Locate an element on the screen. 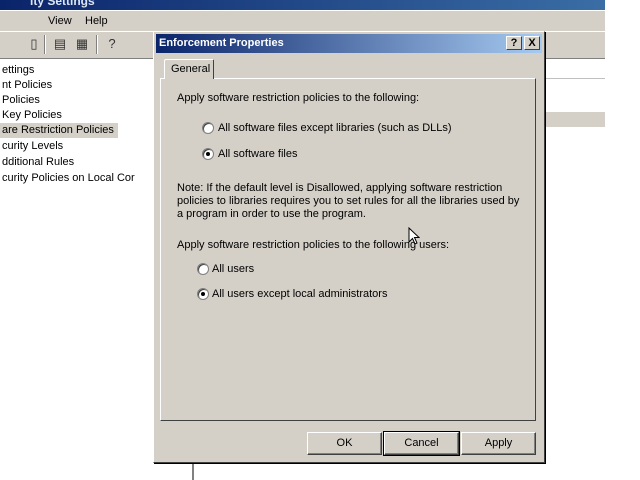 The height and width of the screenshot is (480, 640). tree-item-selected: are Restriction Policies is located at coordinates (59, 130).